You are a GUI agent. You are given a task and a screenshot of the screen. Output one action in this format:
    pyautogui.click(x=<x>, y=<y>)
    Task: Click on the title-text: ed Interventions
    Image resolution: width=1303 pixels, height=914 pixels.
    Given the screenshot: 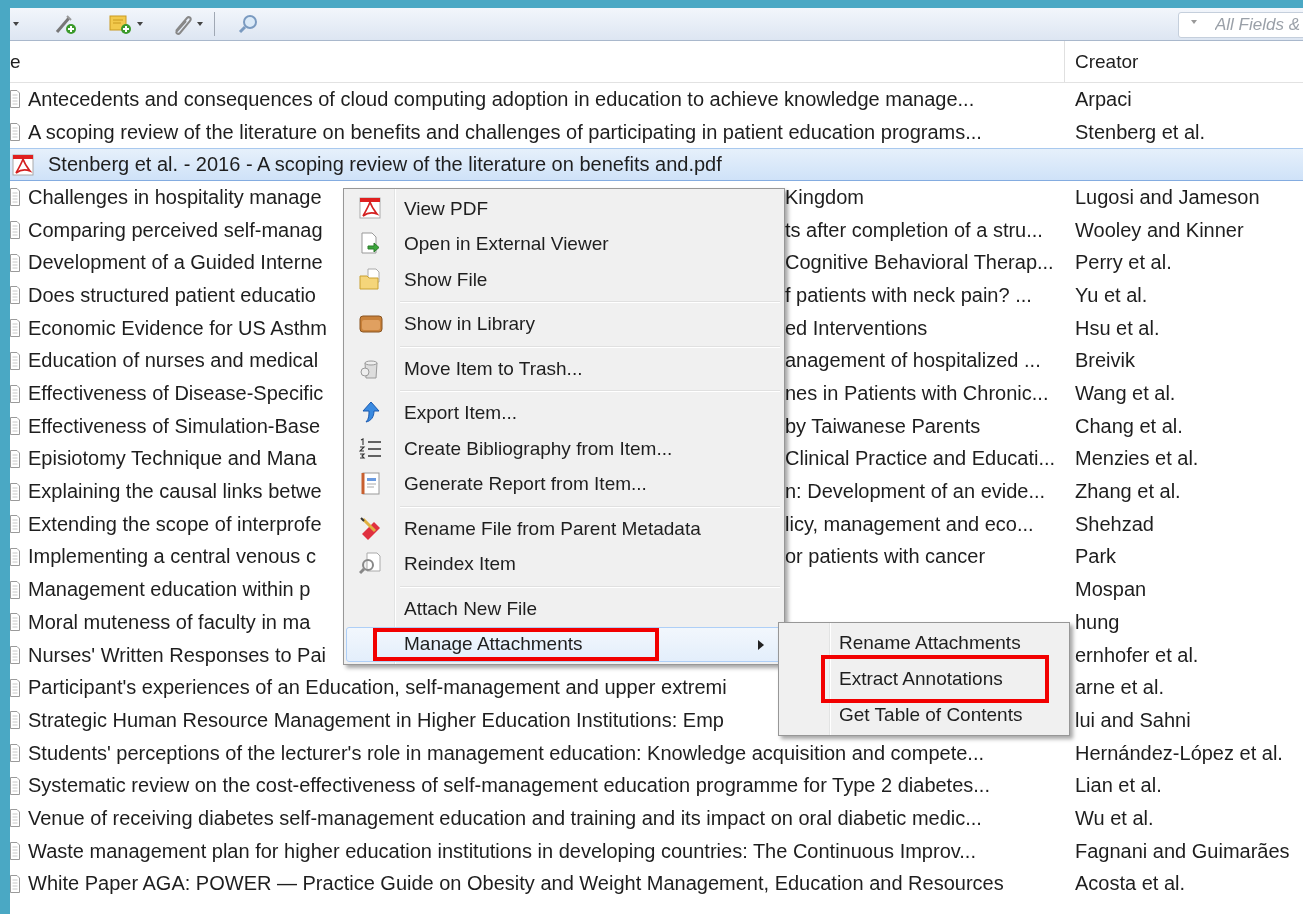 What is the action you would take?
    pyautogui.click(x=856, y=328)
    